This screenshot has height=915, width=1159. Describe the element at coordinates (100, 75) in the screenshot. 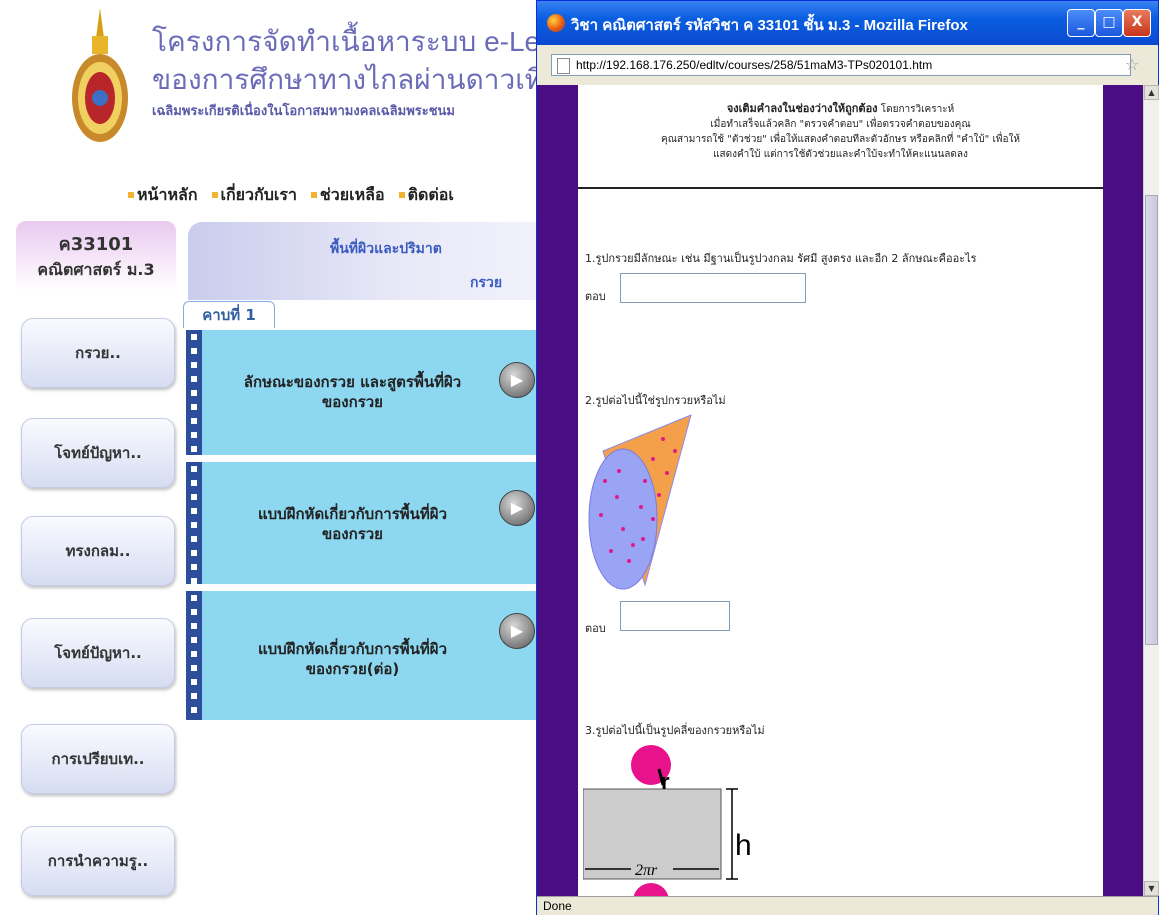

I see `emblem-logo` at that location.